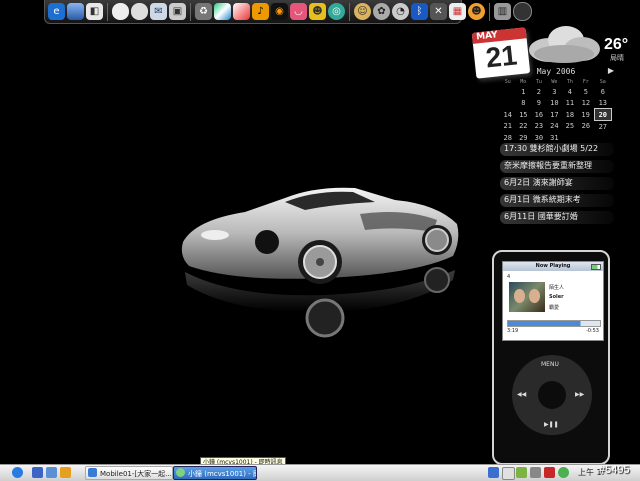 The height and width of the screenshot is (481, 640). Describe the element at coordinates (260, 11) in the screenshot. I see `music-icon: ♪` at that location.